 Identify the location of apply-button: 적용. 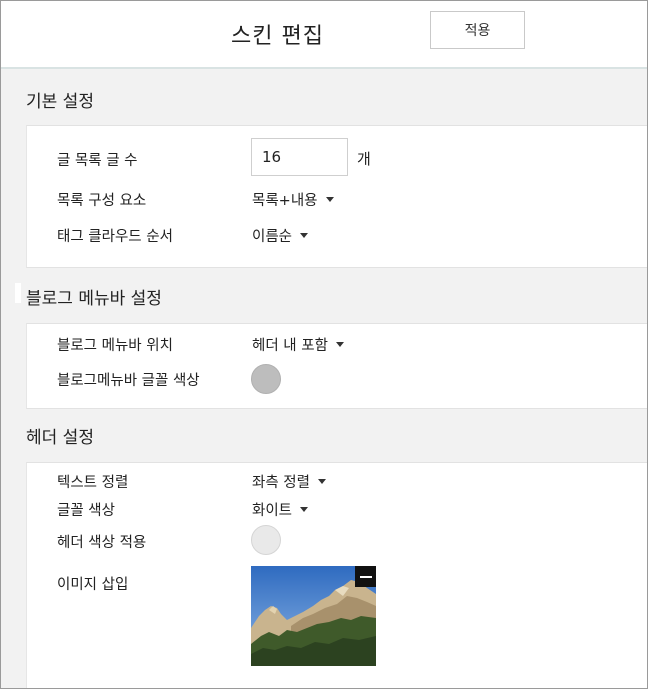
(477, 30).